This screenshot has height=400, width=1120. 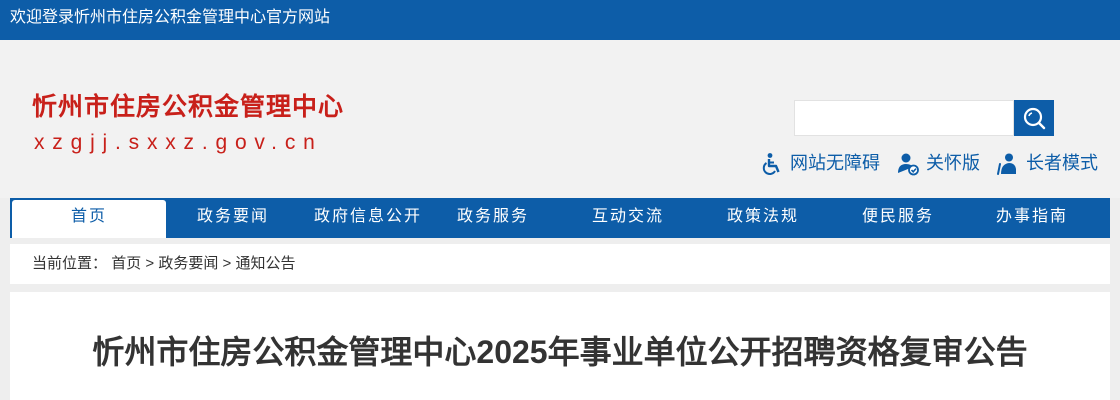 I want to click on search-button, so click(x=1034, y=118).